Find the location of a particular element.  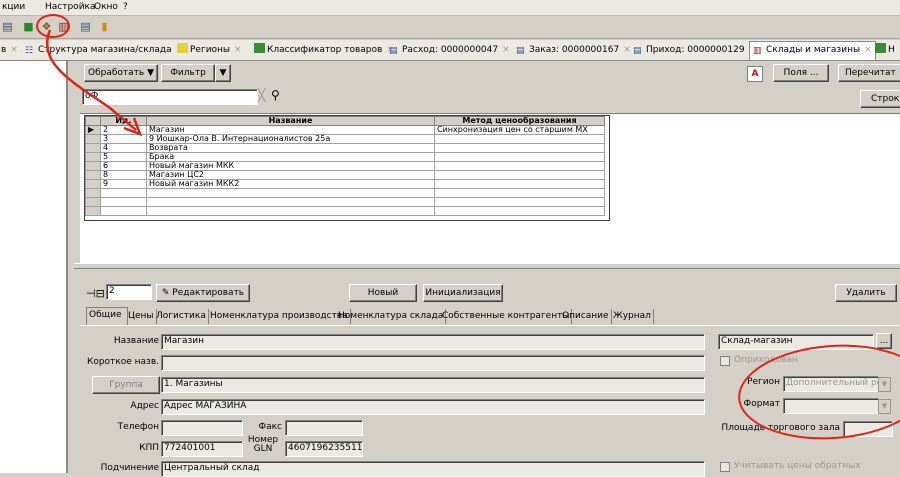

kpp-field: 772401001 is located at coordinates (202, 449).